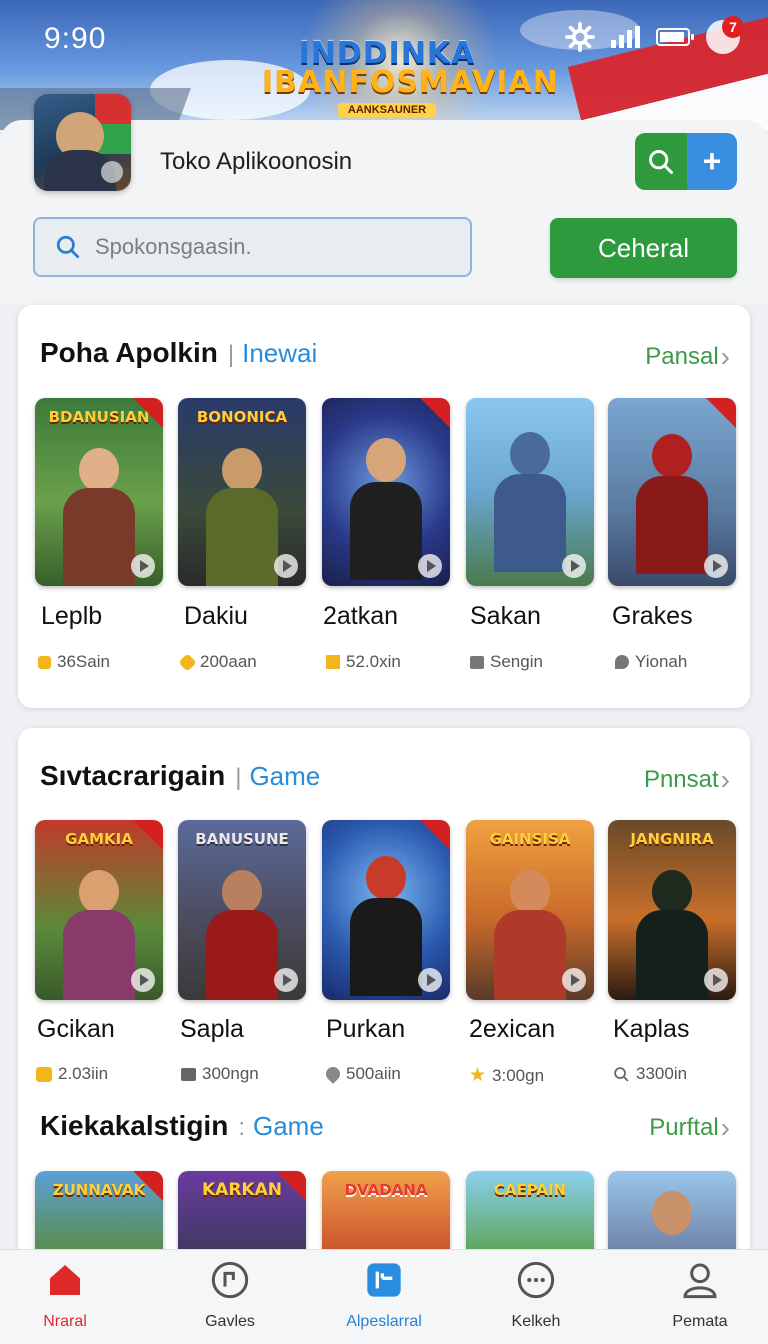 The height and width of the screenshot is (1344, 768). Describe the element at coordinates (99, 1216) in the screenshot. I see `app-tile: ZUNNAVAK` at that location.